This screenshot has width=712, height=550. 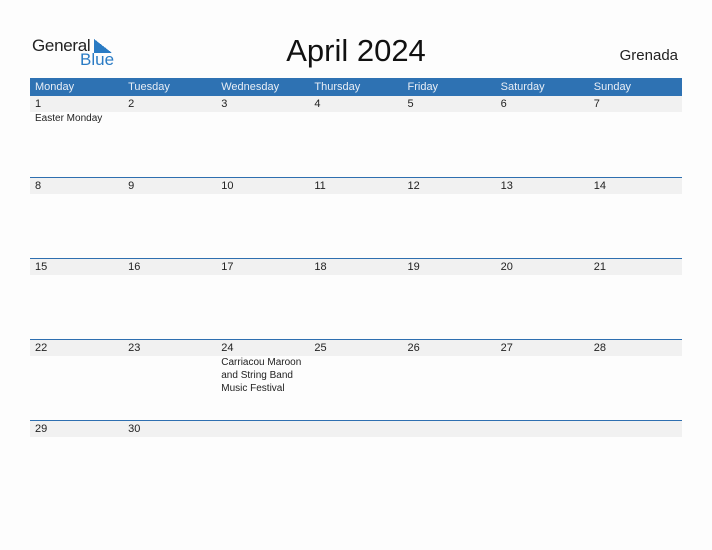 What do you see at coordinates (41, 267) in the screenshot?
I see `day-number: 15` at bounding box center [41, 267].